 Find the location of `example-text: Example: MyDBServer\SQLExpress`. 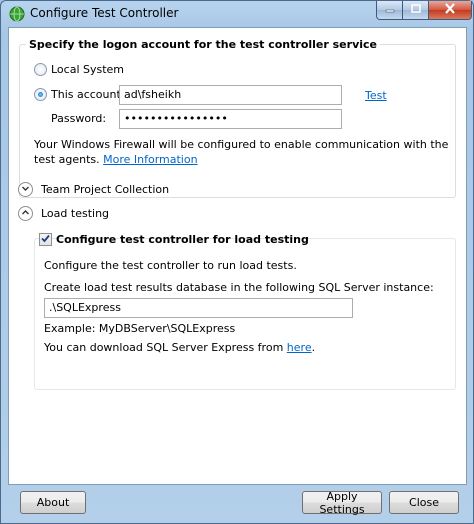

example-text: Example: MyDBServer\SQLExpress is located at coordinates (140, 328).